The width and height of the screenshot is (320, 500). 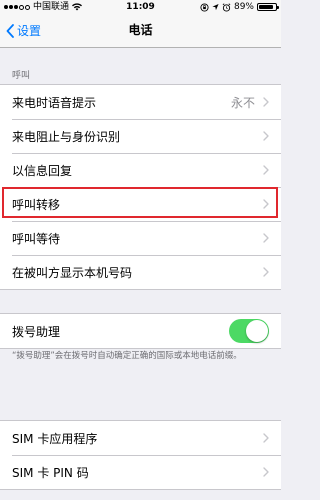 I want to click on dial-assist-footer: “拨号助理”会在拨号时自动确定正确的国际或本地电话前缀。, so click(x=127, y=356).